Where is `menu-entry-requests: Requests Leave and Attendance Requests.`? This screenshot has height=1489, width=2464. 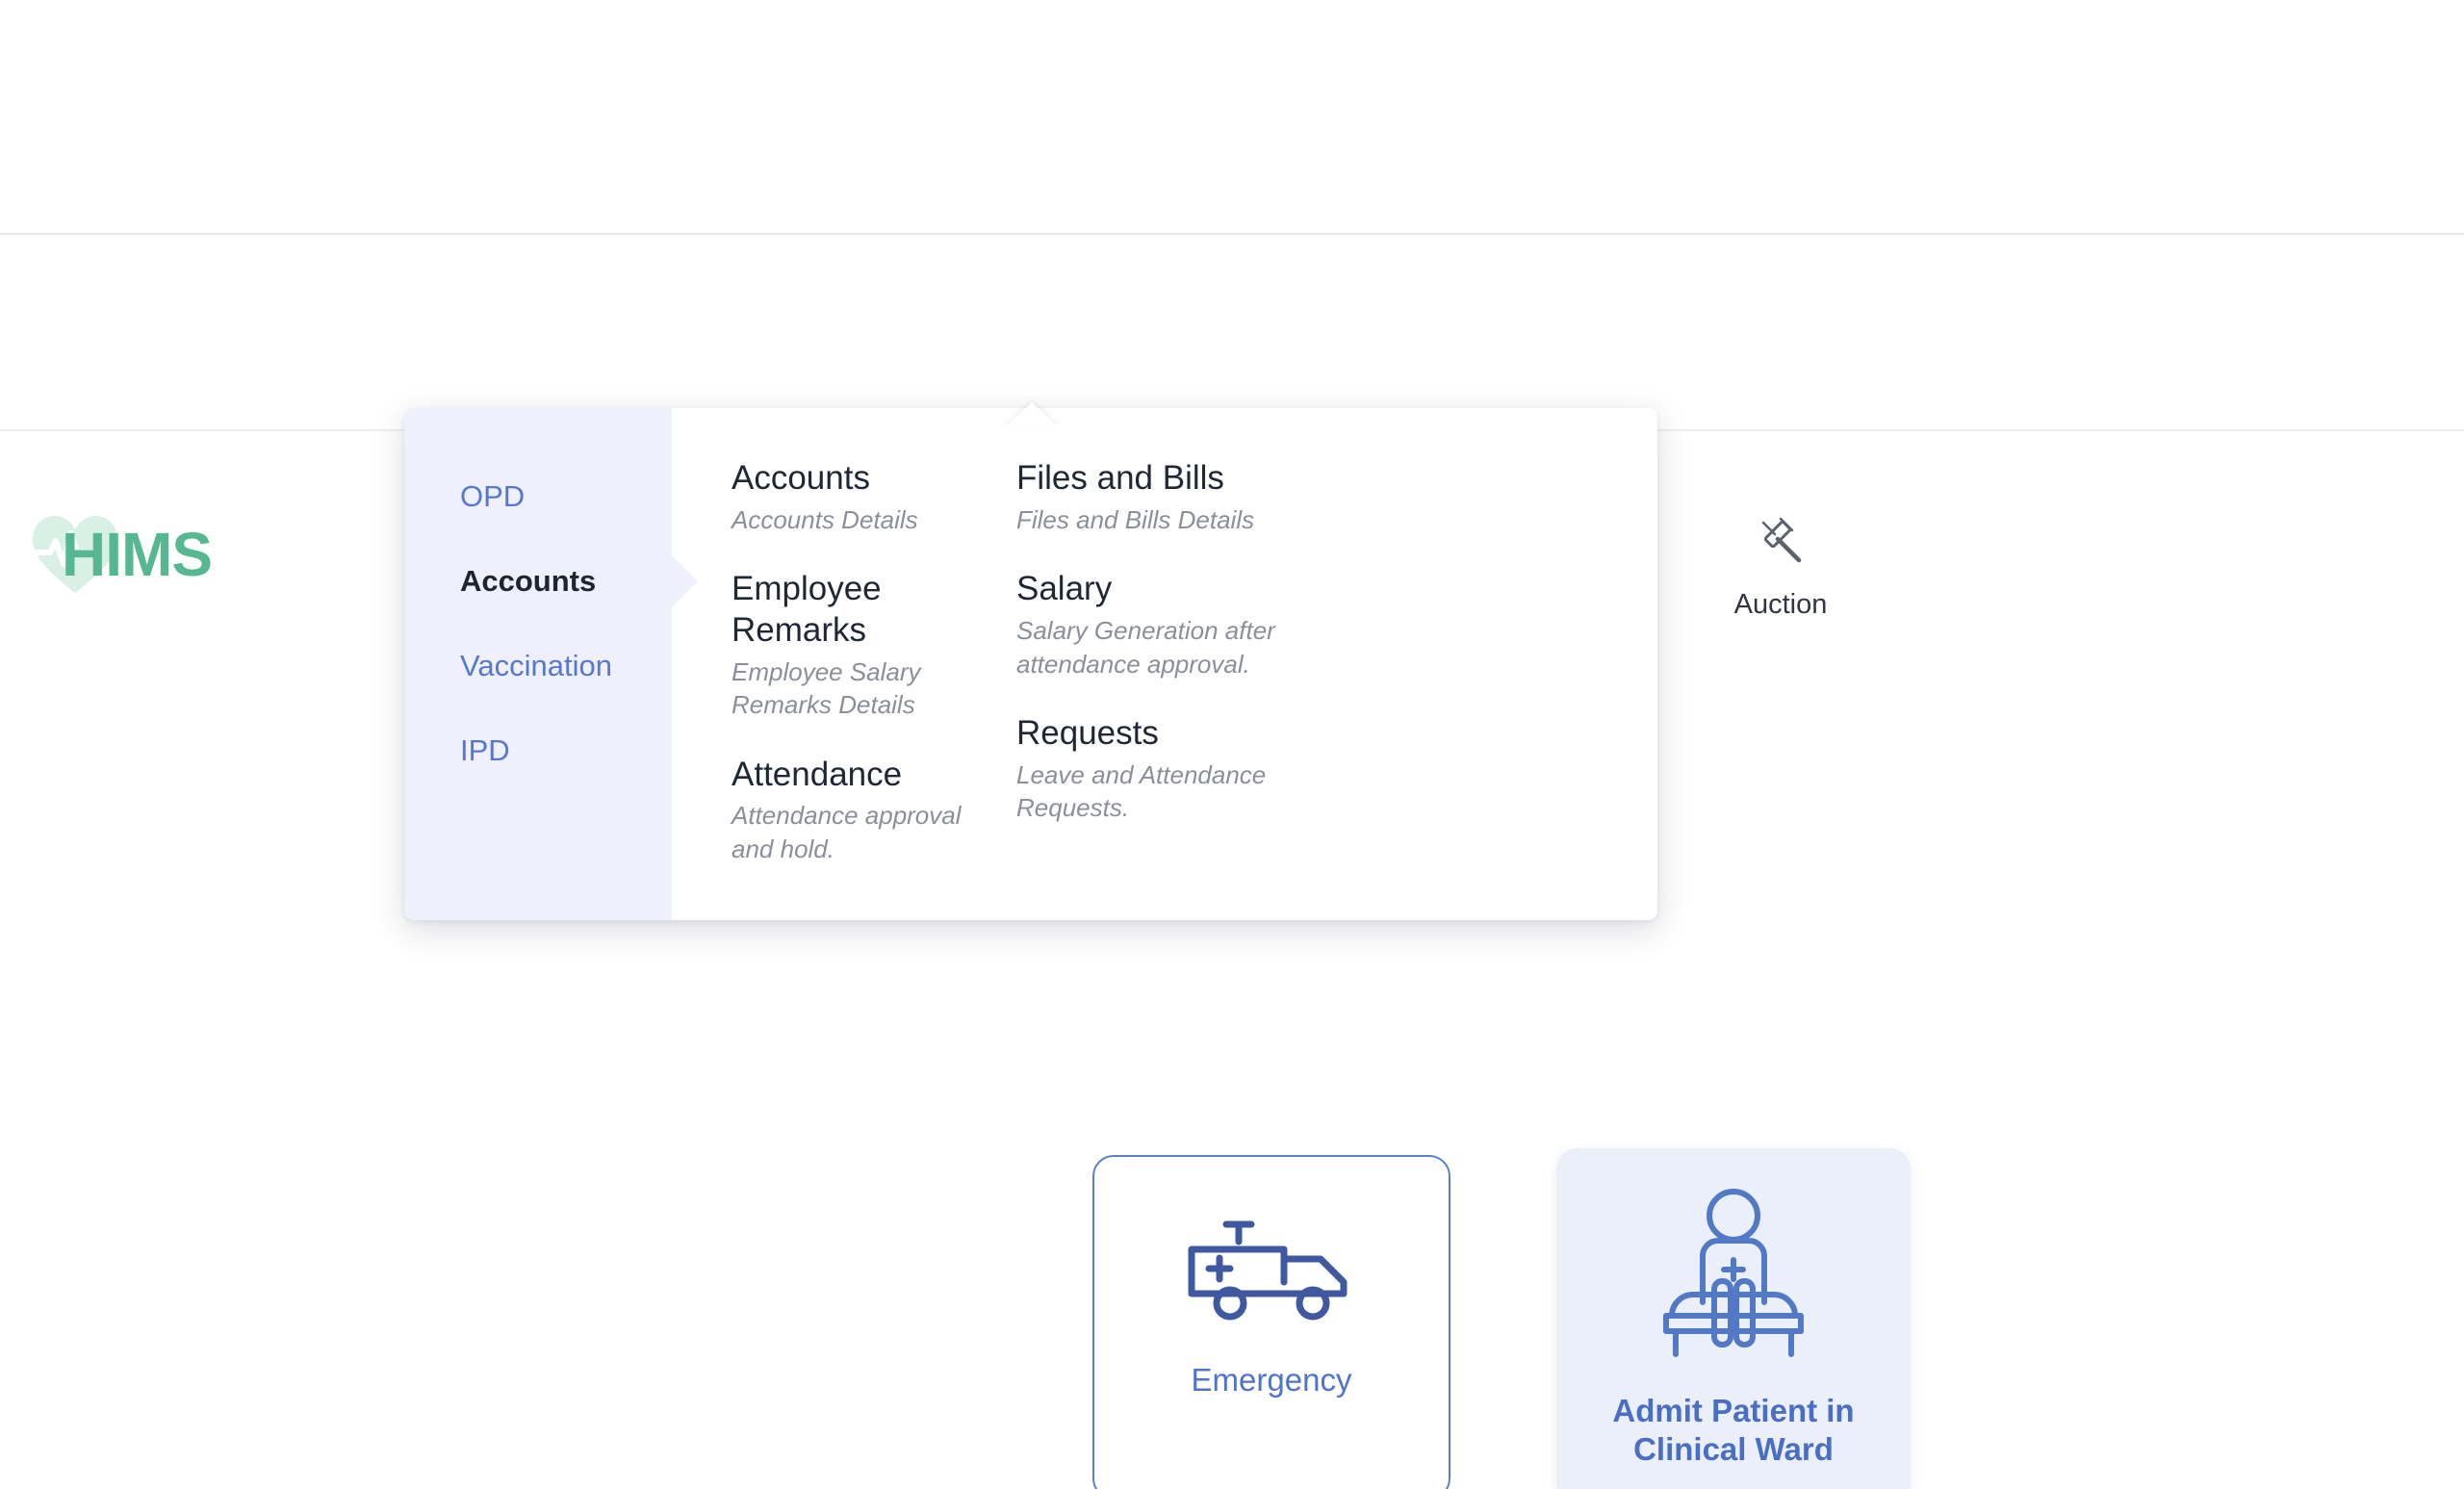
menu-entry-requests: Requests Leave and Attendance Requests. is located at coordinates (1160, 769).